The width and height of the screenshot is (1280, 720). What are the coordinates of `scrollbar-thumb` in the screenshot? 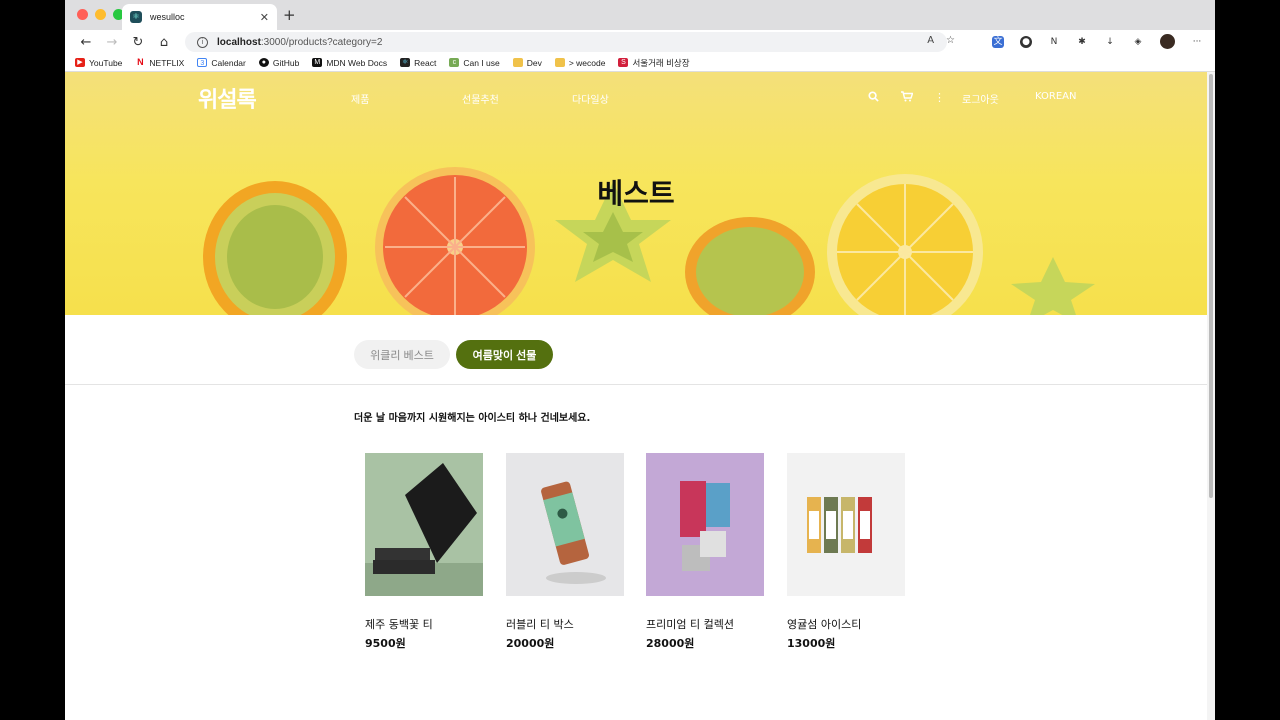 It's located at (1211, 286).